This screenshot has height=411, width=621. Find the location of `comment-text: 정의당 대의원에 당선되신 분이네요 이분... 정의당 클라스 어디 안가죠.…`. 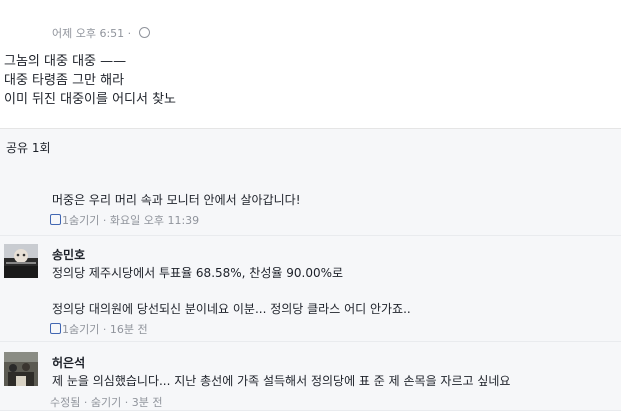

comment-text: 정의당 대의원에 당선되신 분이네요 이분... 정의당 클라스 어디 안가죠.… is located at coordinates (231, 309).